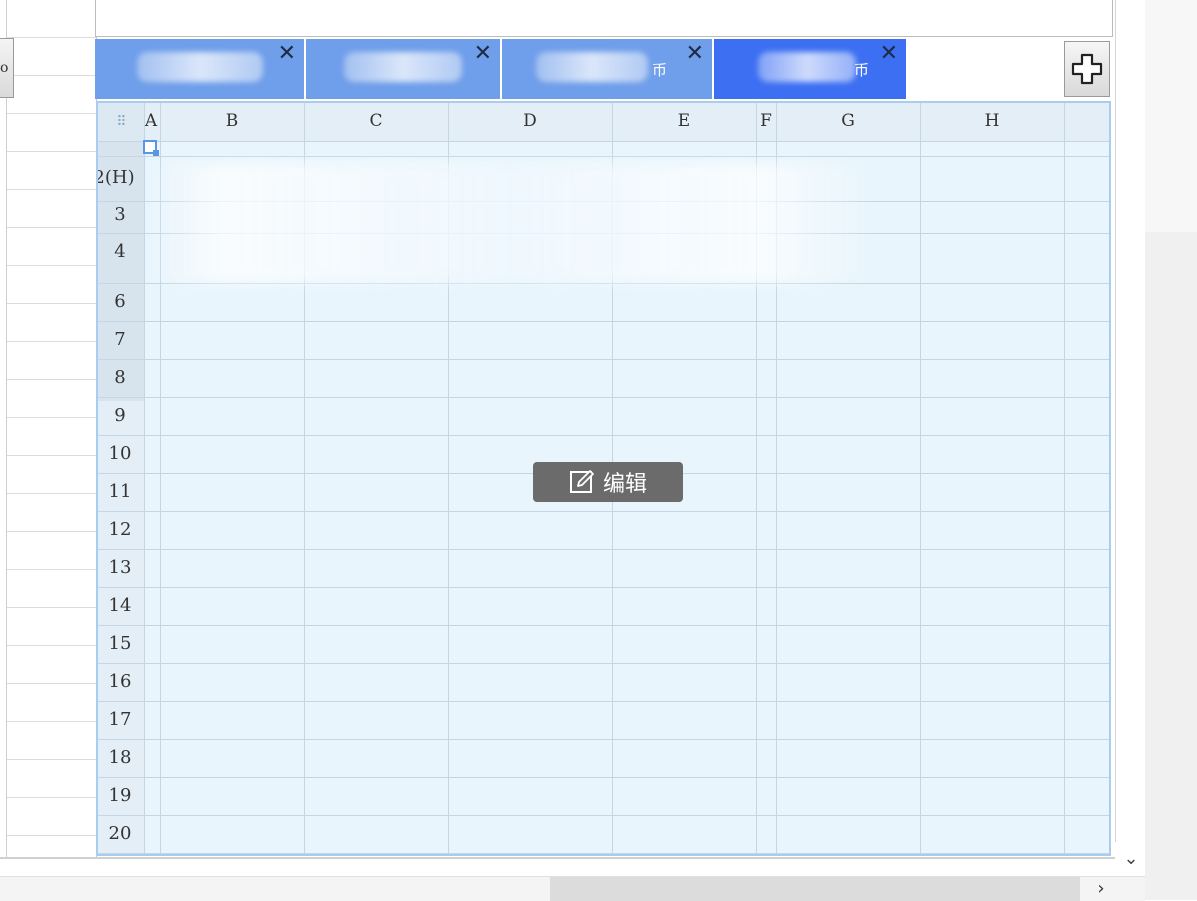 The height and width of the screenshot is (901, 1197). Describe the element at coordinates (510, 223) in the screenshot. I see `blurred-cell-content` at that location.